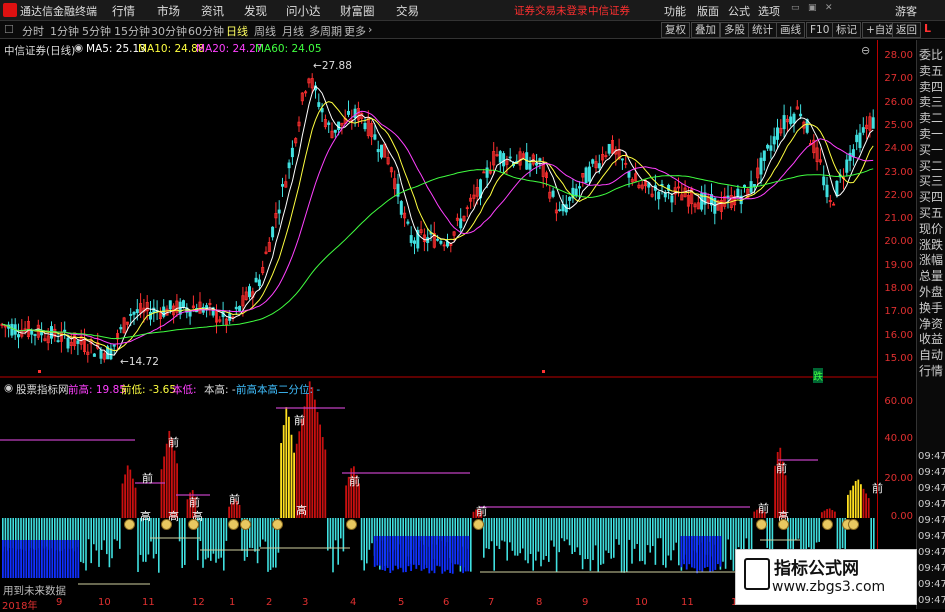 The height and width of the screenshot is (612, 945). I want to click on tab-monthly: 月线, so click(293, 31).